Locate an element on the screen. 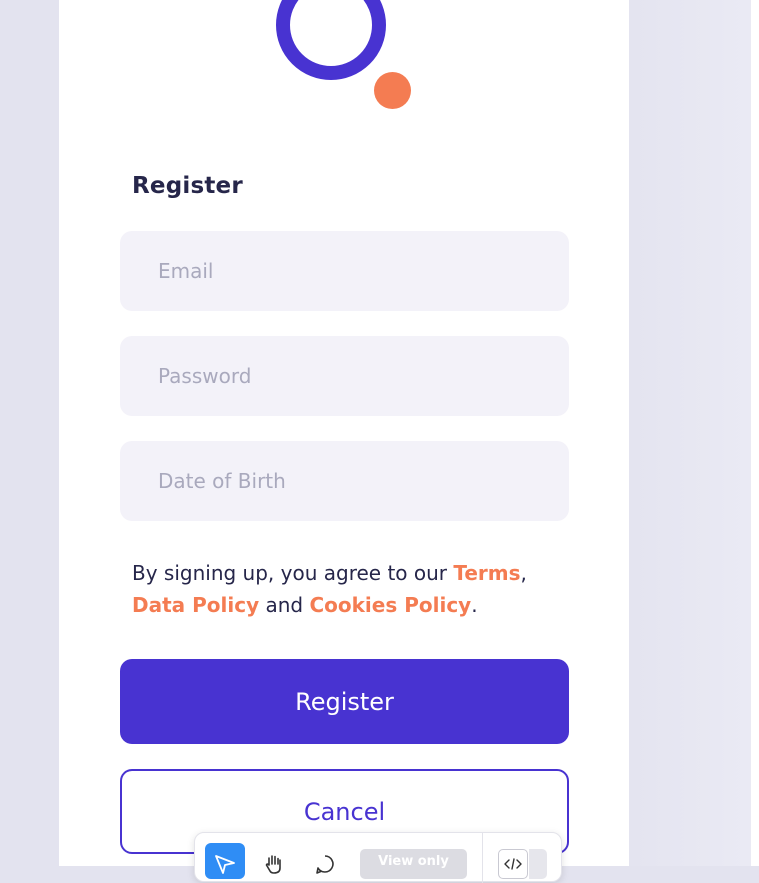 Image resolution: width=759 pixels, height=883 pixels. register-button: Register is located at coordinates (344, 701).